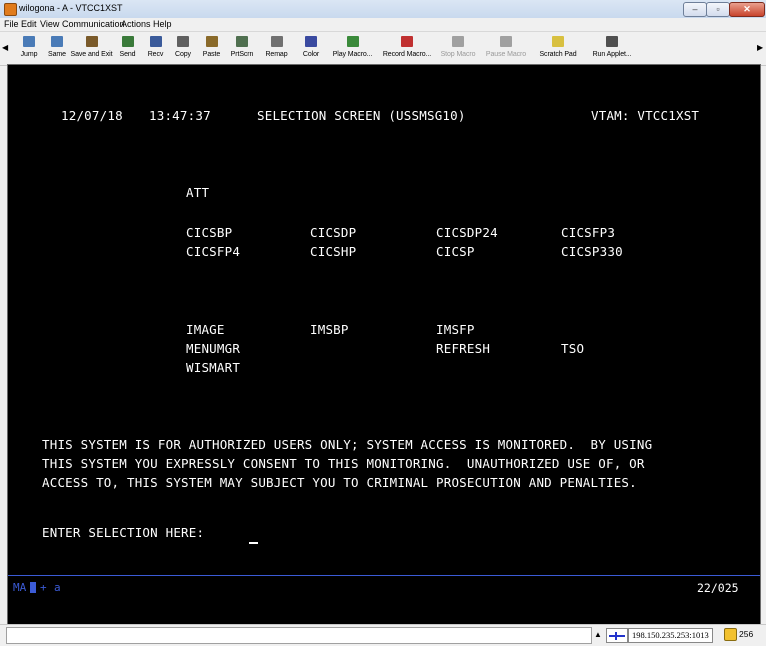  Describe the element at coordinates (242, 48) in the screenshot. I see `toolbar-printer-button: PrtScrn` at that location.